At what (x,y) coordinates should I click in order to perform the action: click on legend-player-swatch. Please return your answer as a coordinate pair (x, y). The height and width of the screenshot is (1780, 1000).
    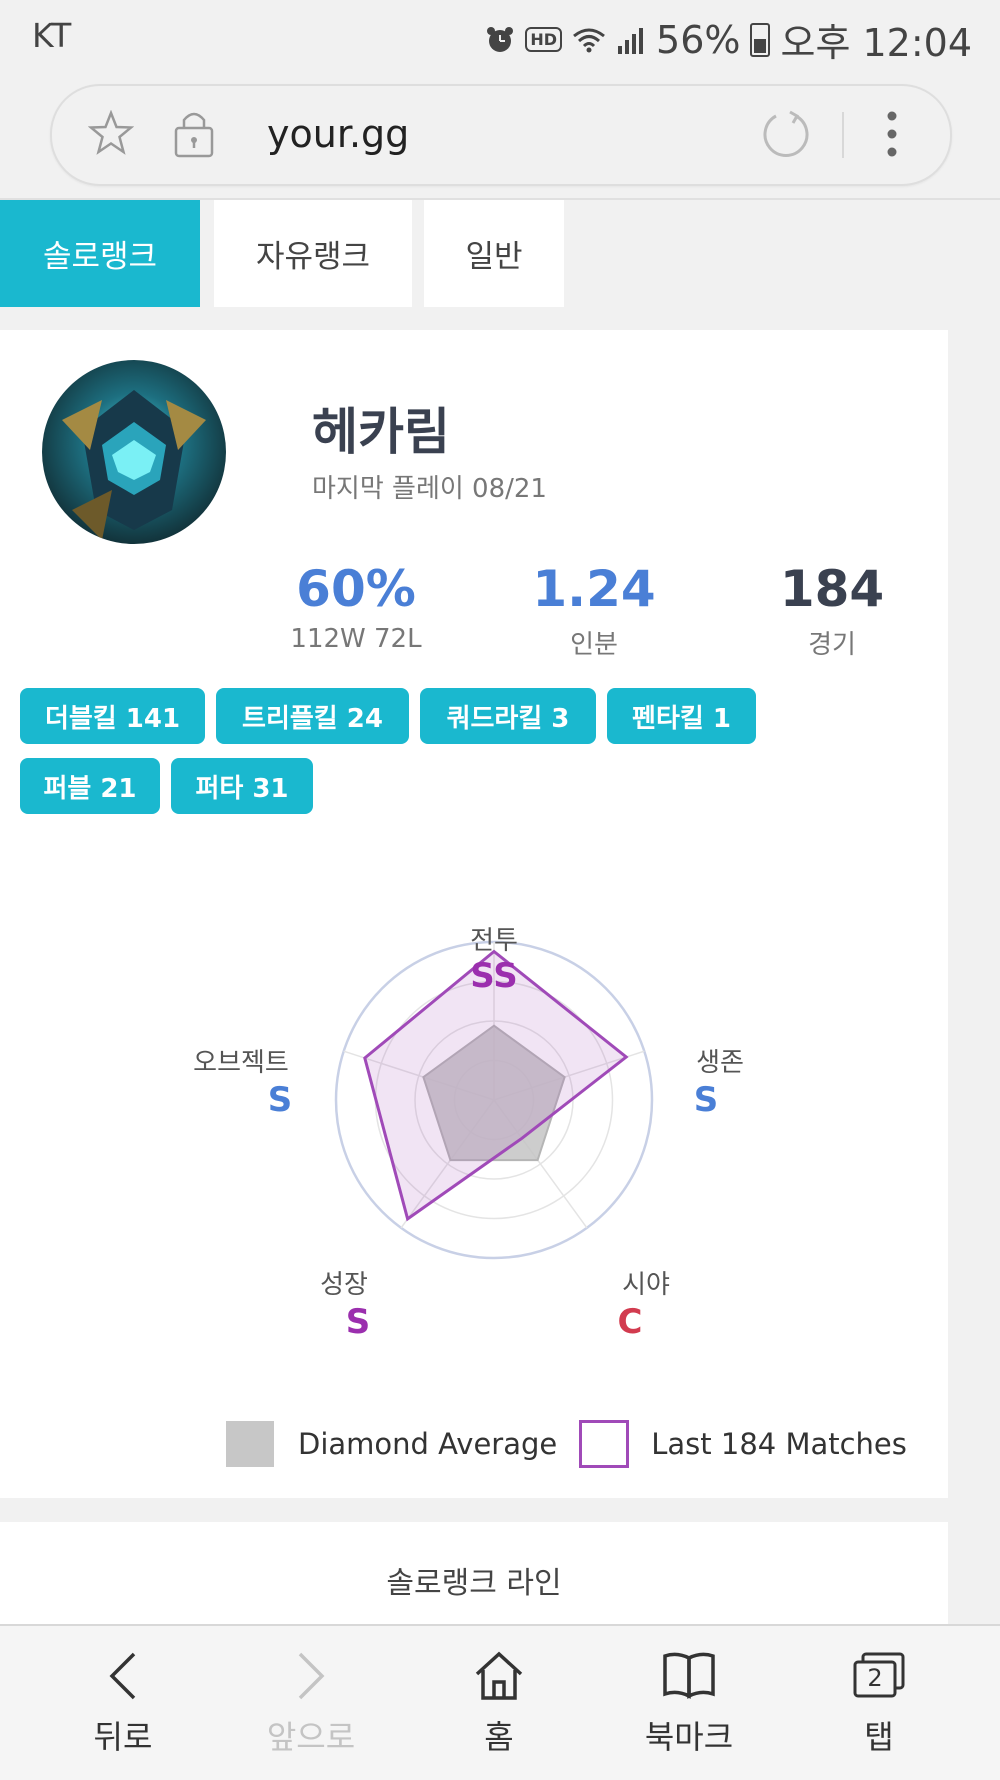
    Looking at the image, I should click on (604, 1444).